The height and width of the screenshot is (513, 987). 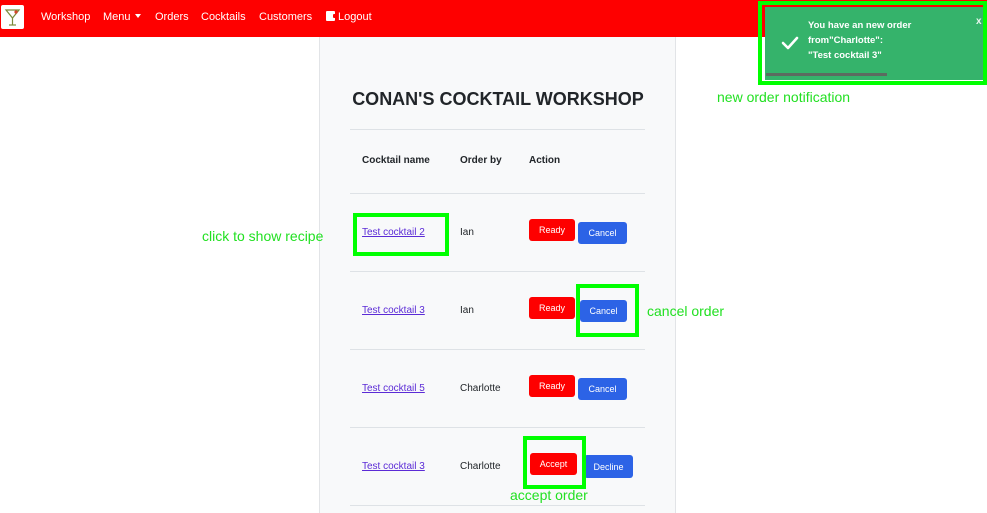 What do you see at coordinates (355, 17) in the screenshot?
I see `nav-logout-label: Logout` at bounding box center [355, 17].